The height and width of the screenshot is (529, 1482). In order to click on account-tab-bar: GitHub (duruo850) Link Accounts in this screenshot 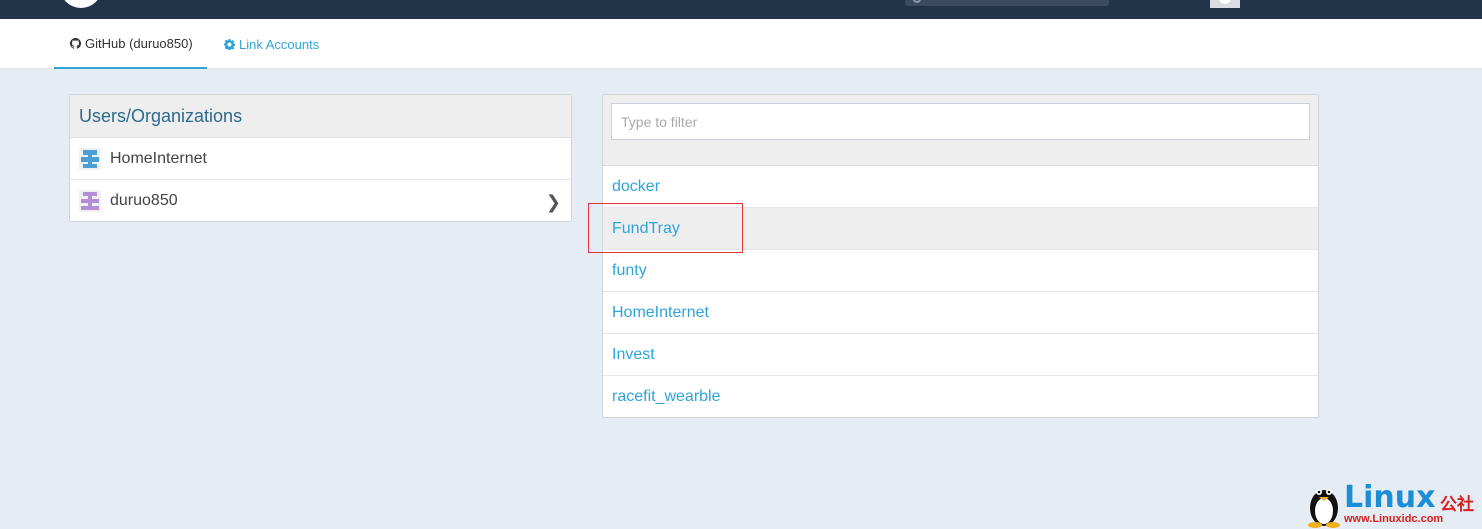, I will do `click(741, 44)`.